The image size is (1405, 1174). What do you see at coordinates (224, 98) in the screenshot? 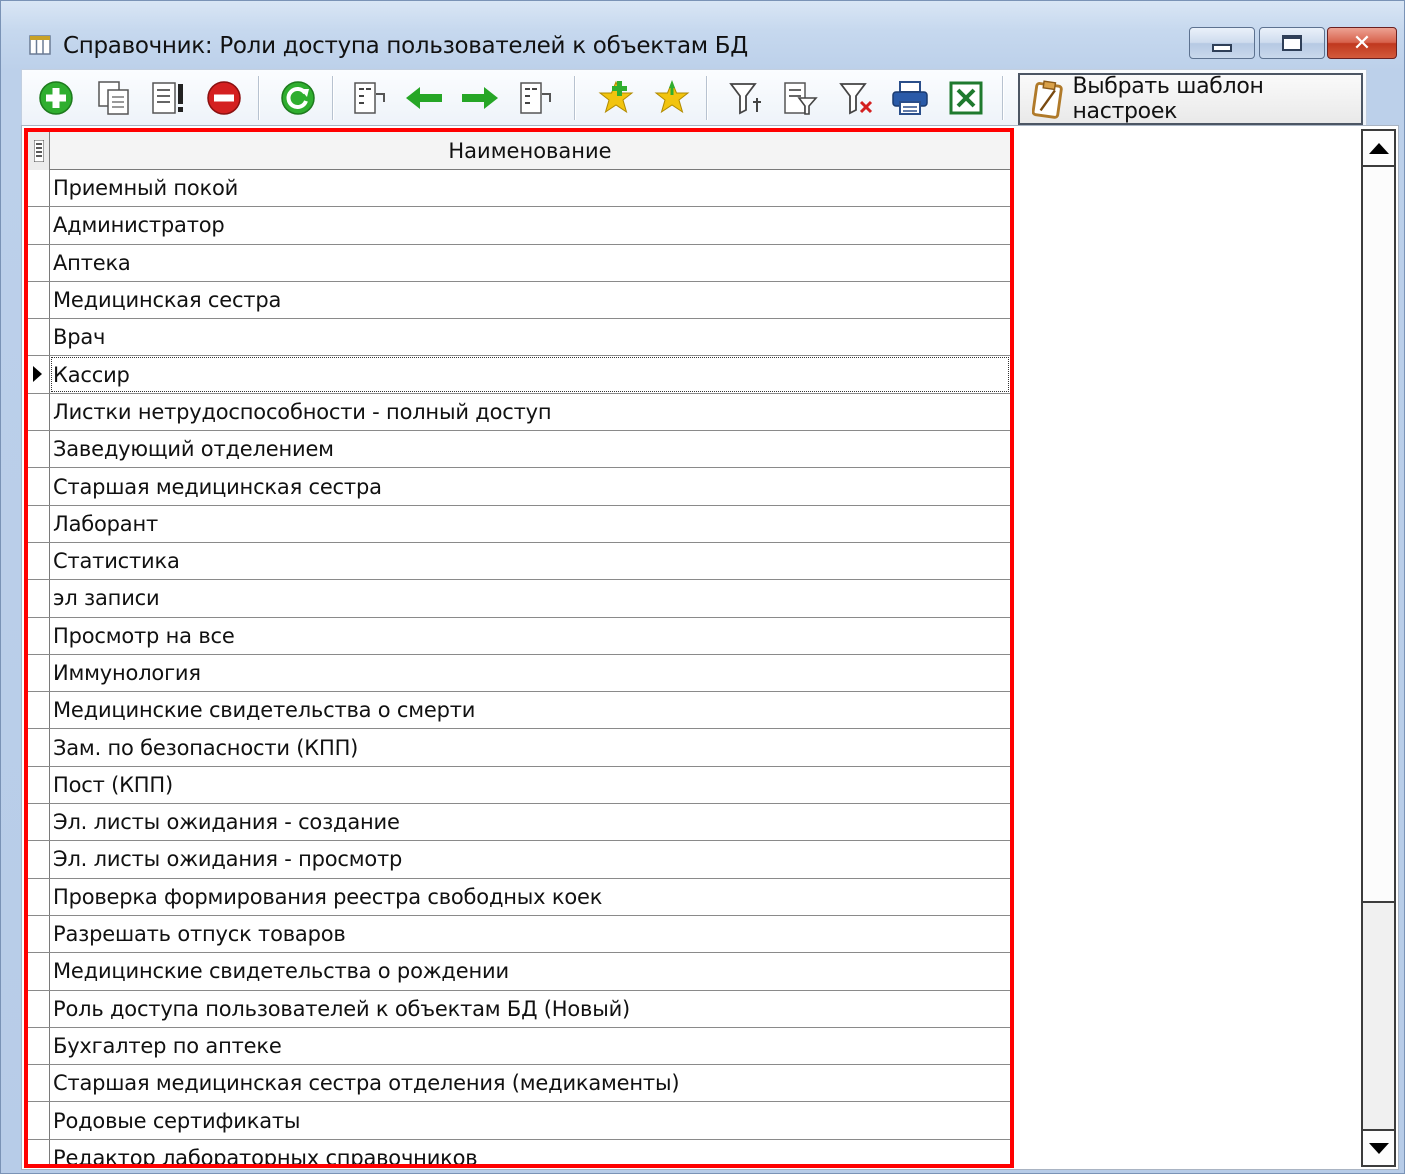
I see `delete-button` at bounding box center [224, 98].